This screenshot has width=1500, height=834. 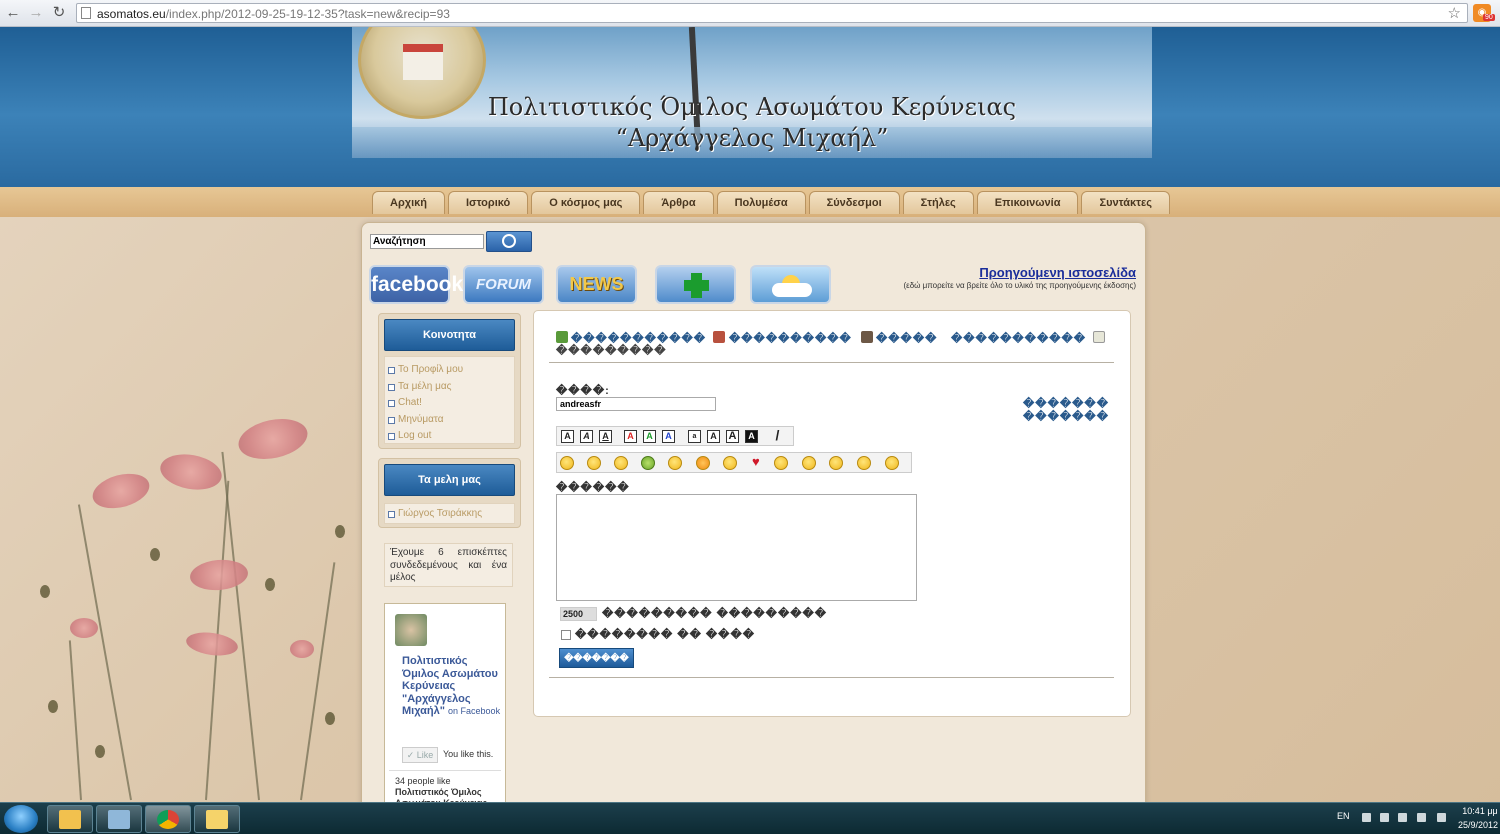 What do you see at coordinates (449, 403) in the screenshot?
I see `menu-item-chat: Chat!` at bounding box center [449, 403].